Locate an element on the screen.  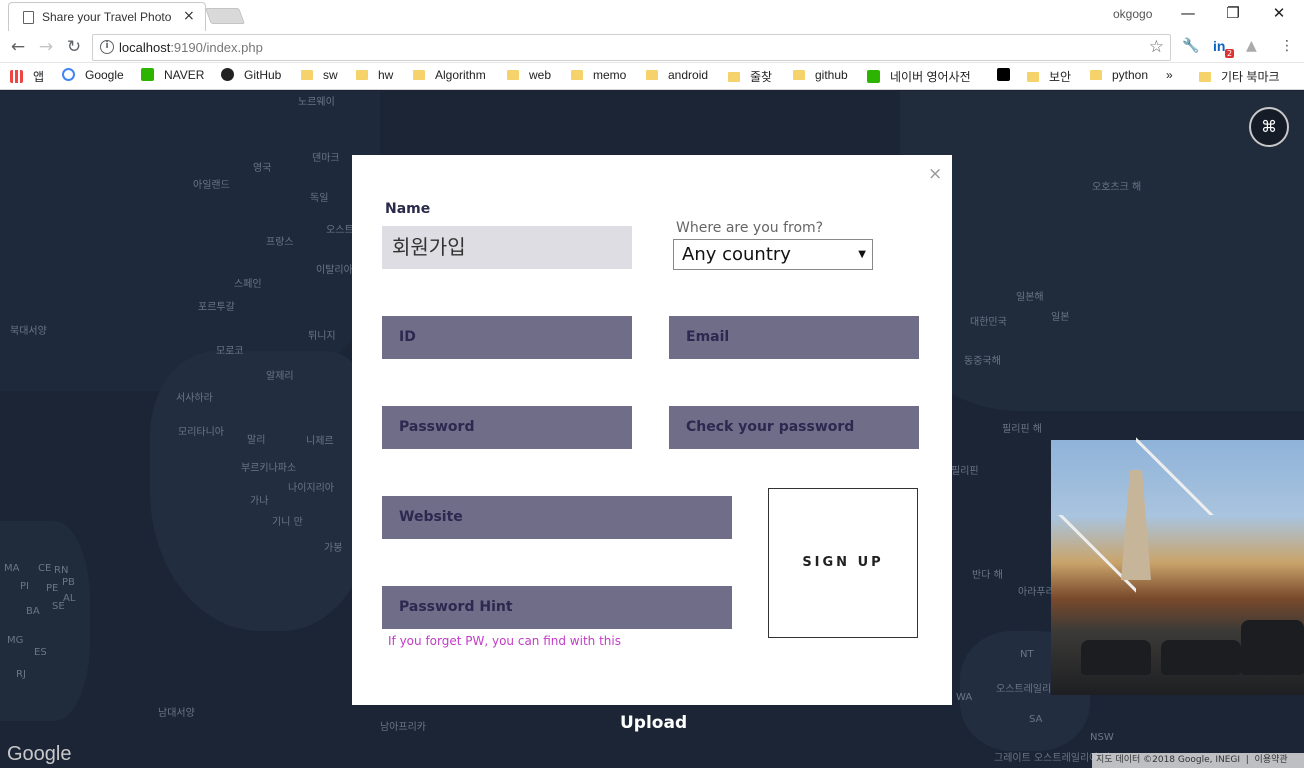
drive-extension-icon: ▲ is located at coordinates (1251, 46).